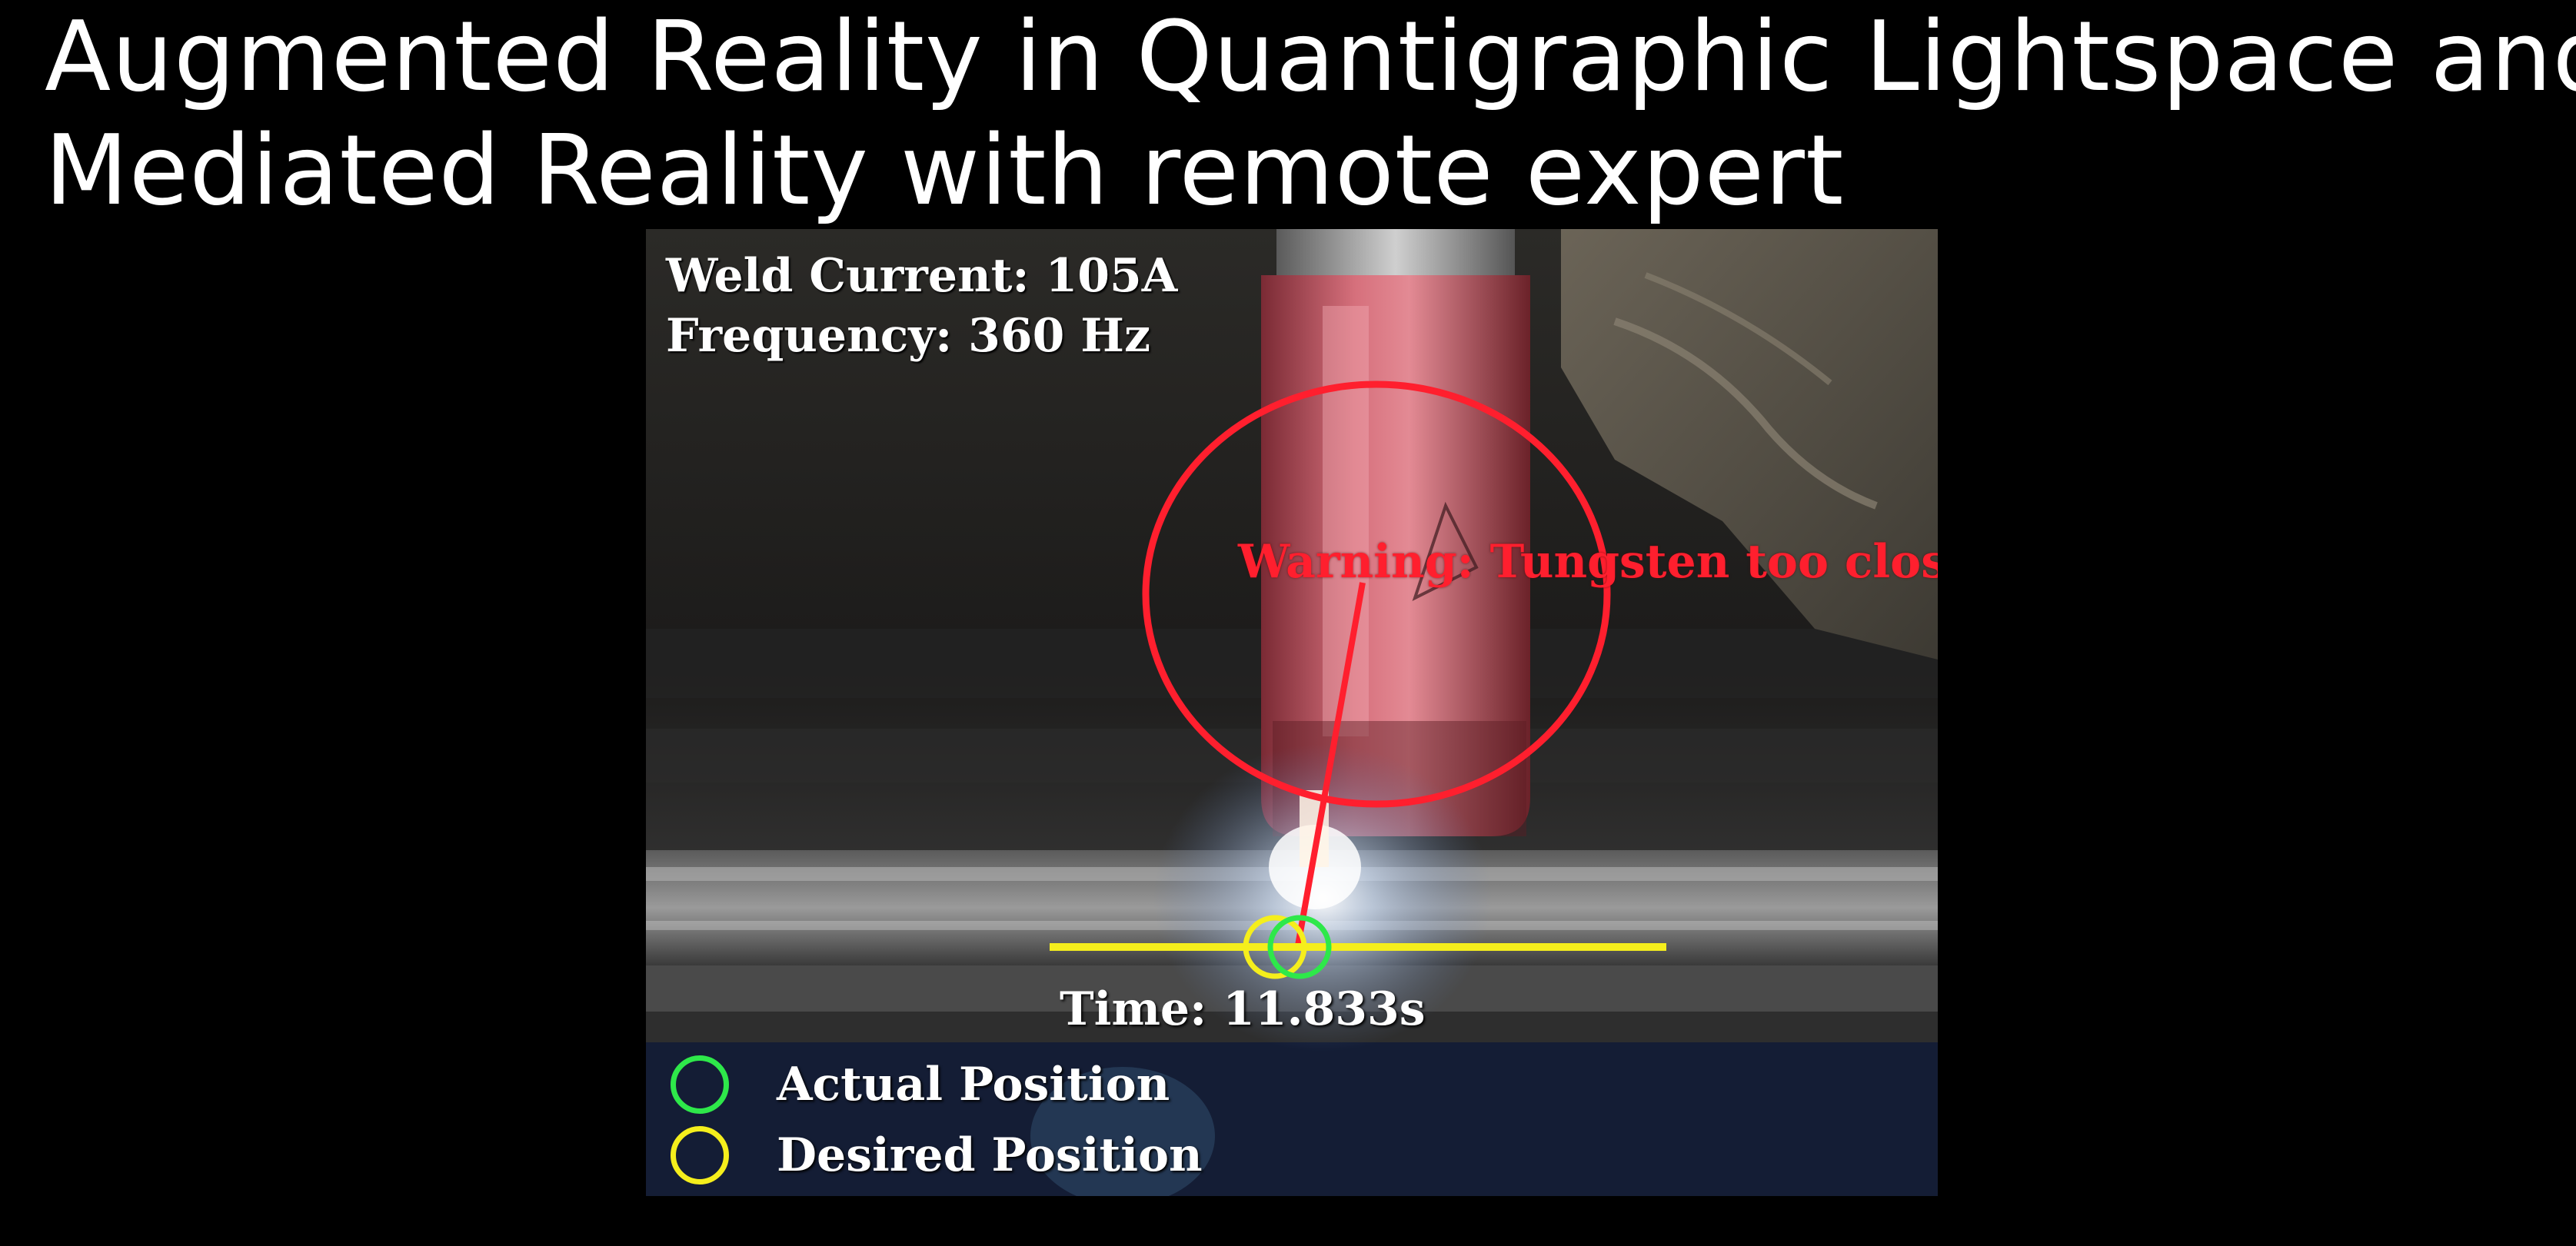 The width and height of the screenshot is (2576, 1246). I want to click on green-circle-icon, so click(700, 1084).